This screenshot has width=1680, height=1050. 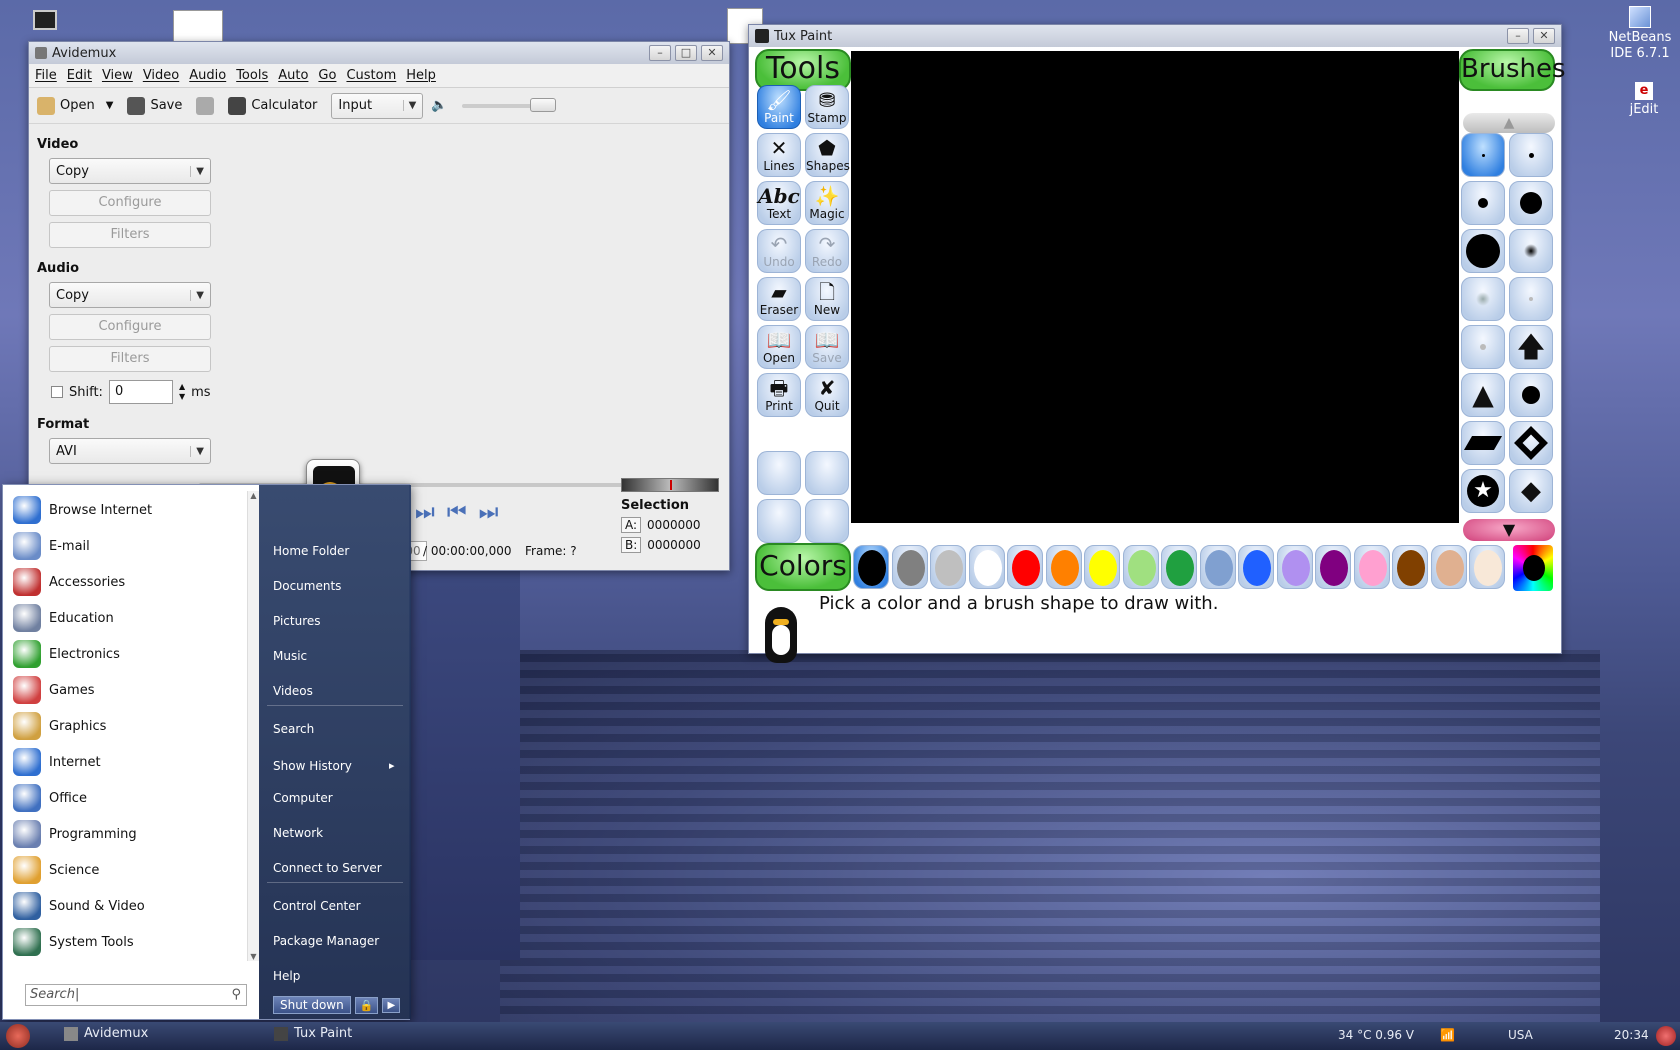 What do you see at coordinates (1509, 530) in the screenshot?
I see `brush-scroll-down-button: ▼` at bounding box center [1509, 530].